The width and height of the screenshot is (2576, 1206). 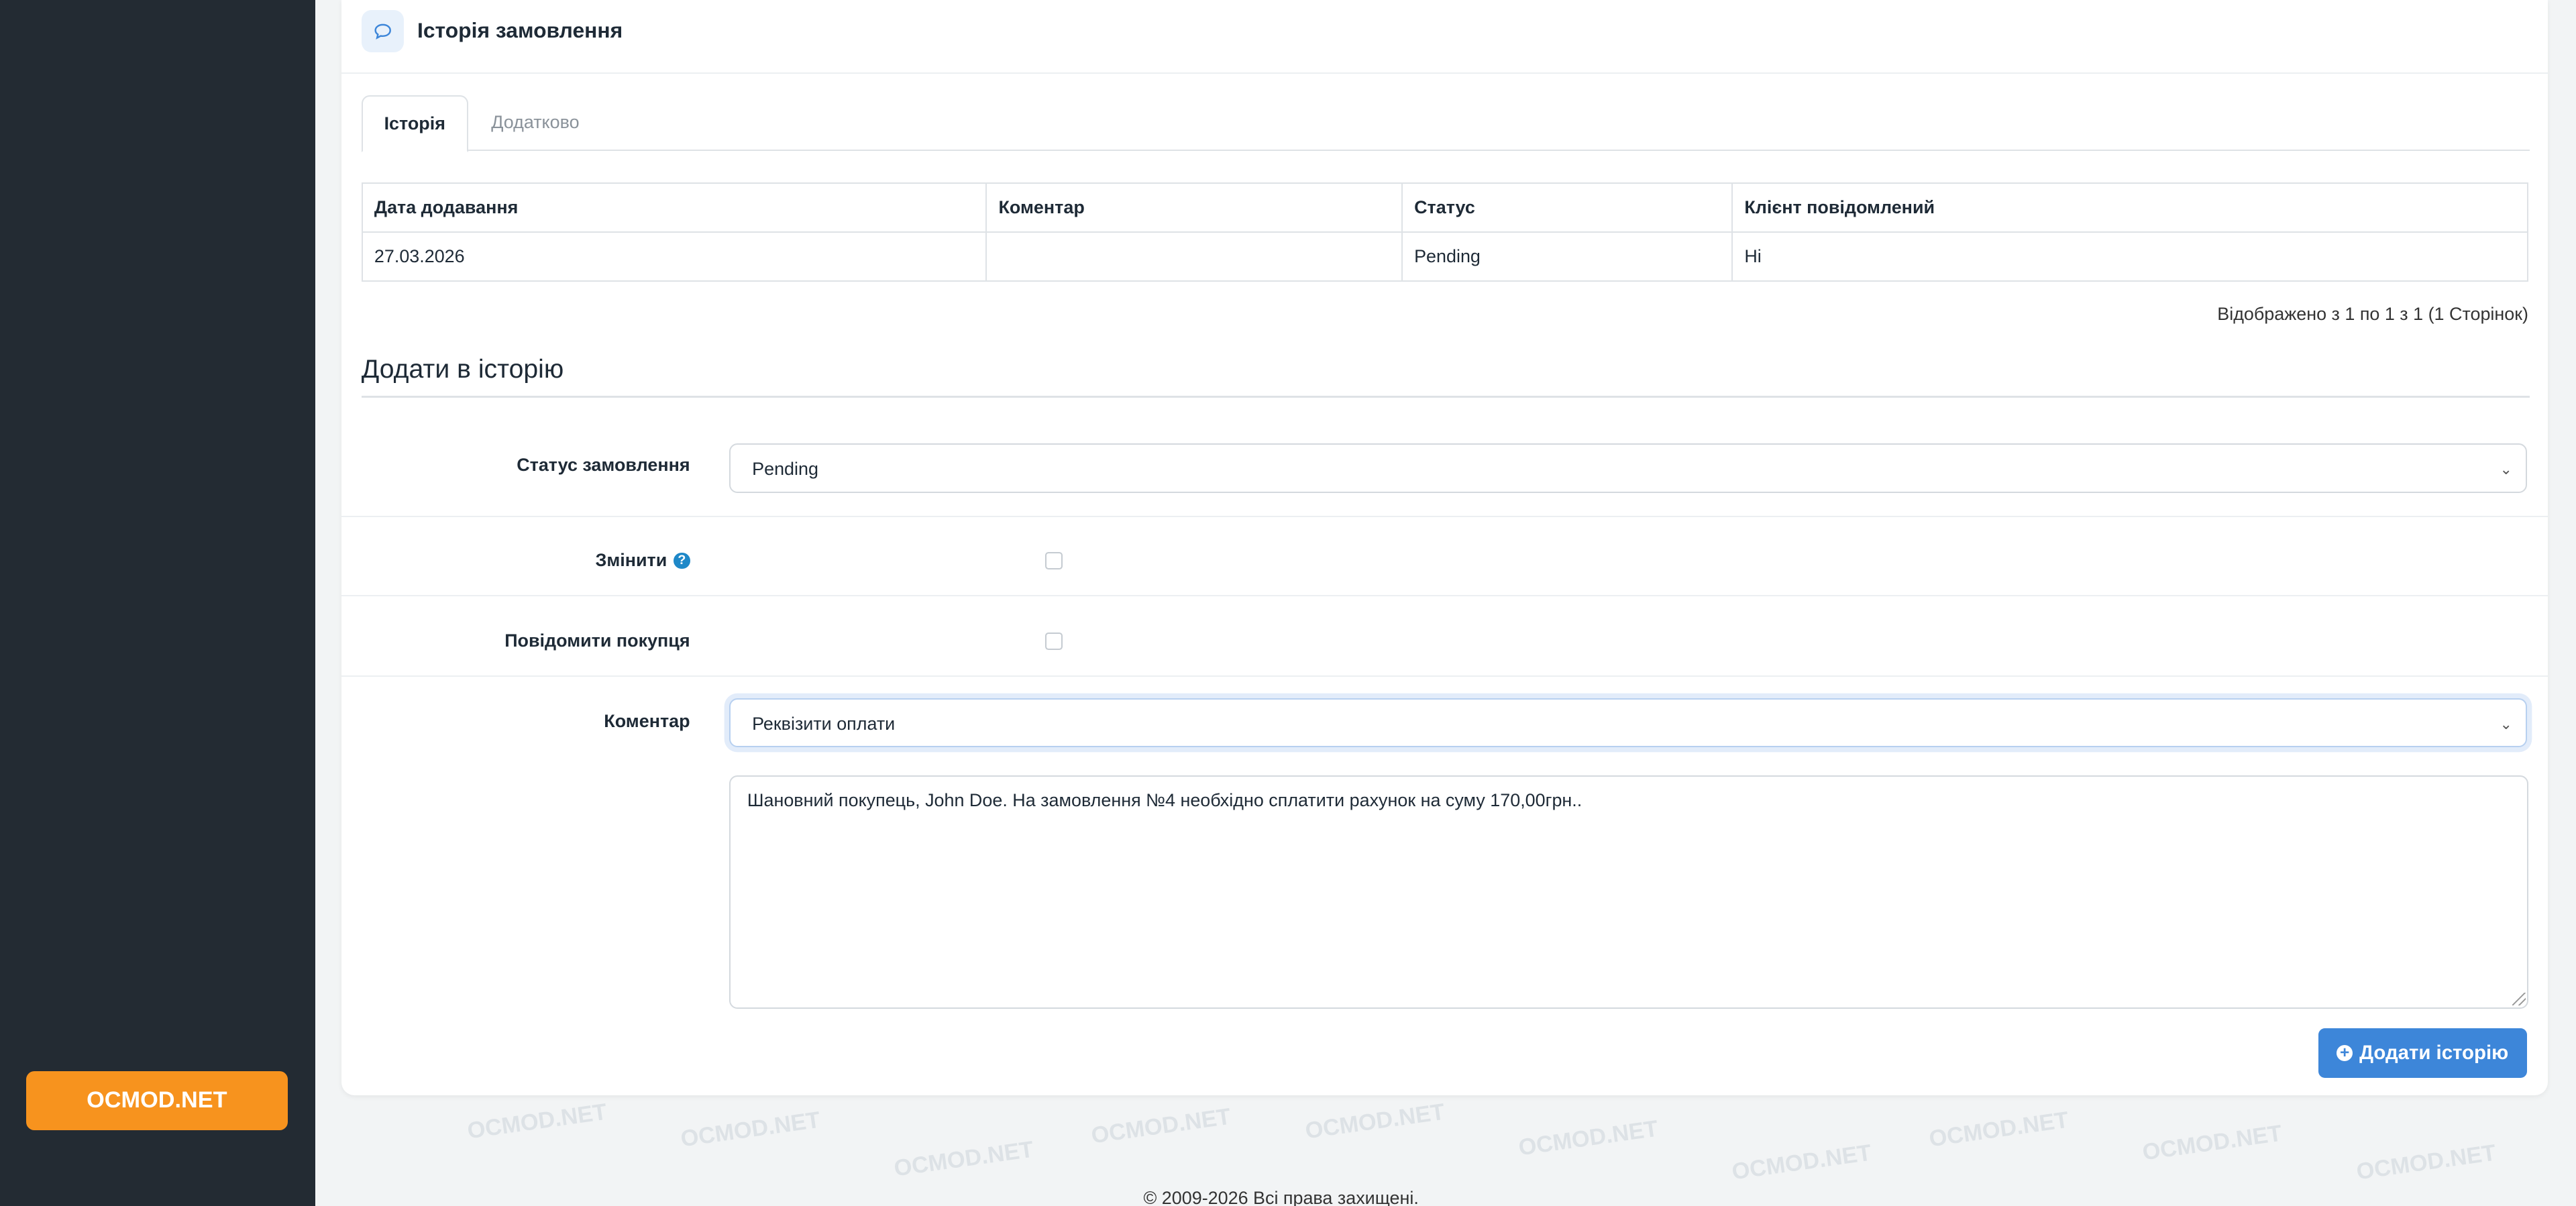 I want to click on column-header-date: Дата додавання, so click(x=674, y=207).